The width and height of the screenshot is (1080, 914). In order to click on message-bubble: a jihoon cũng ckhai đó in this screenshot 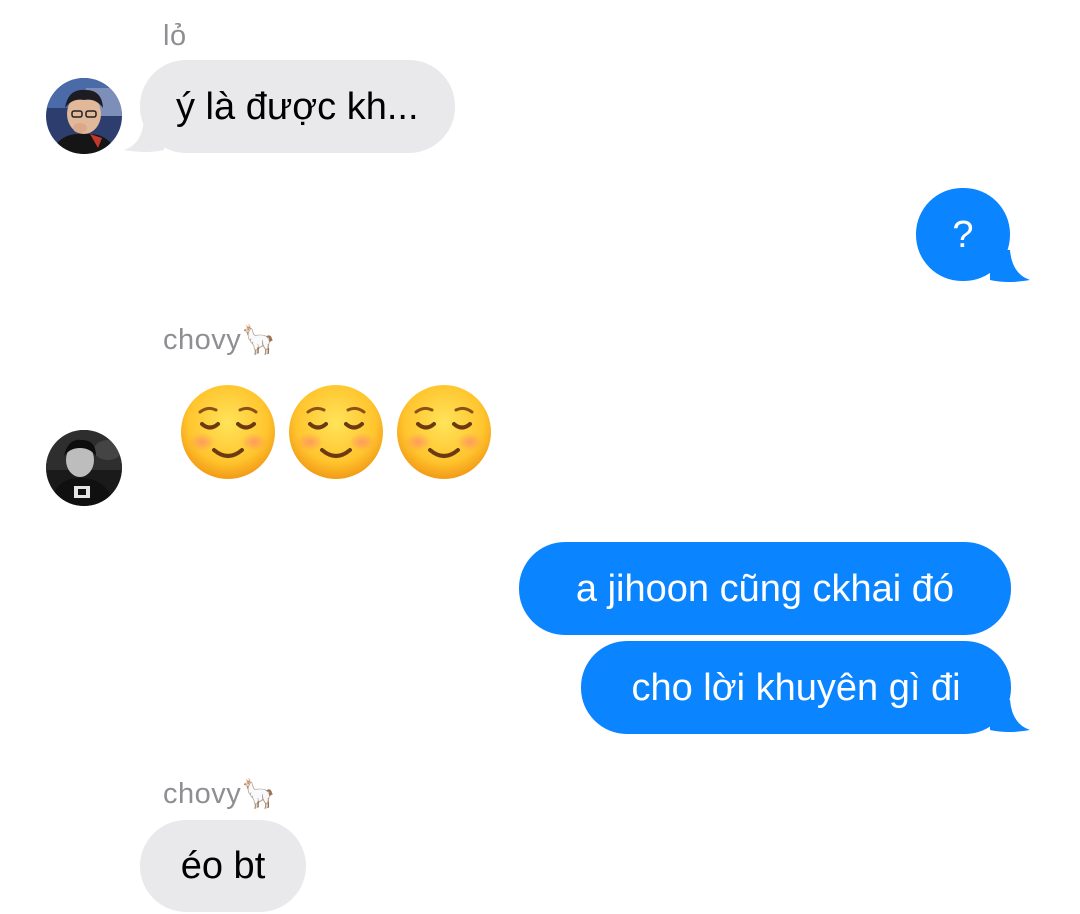, I will do `click(765, 588)`.